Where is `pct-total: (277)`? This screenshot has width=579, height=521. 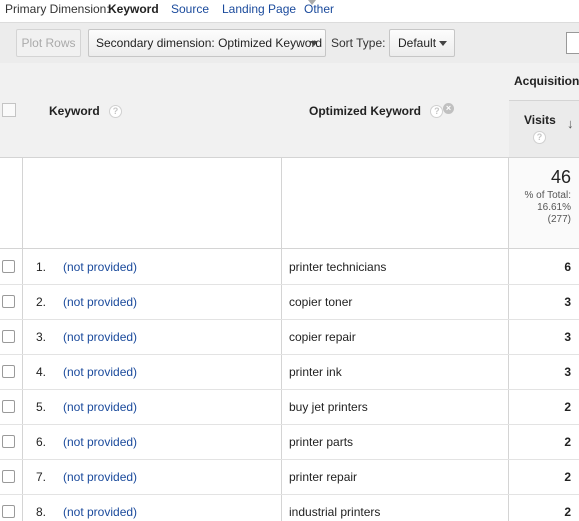 pct-total: (277) is located at coordinates (559, 219).